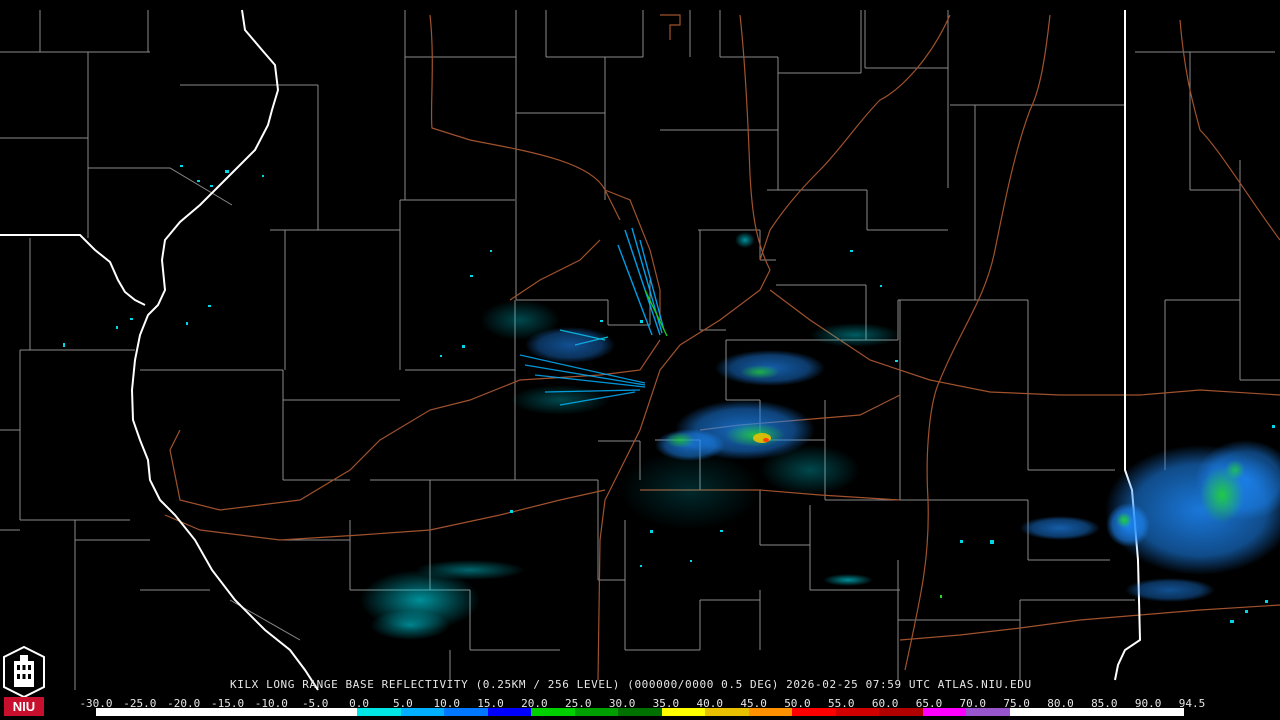 The width and height of the screenshot is (1280, 720). I want to click on iowa-missouri-border, so click(73, 270).